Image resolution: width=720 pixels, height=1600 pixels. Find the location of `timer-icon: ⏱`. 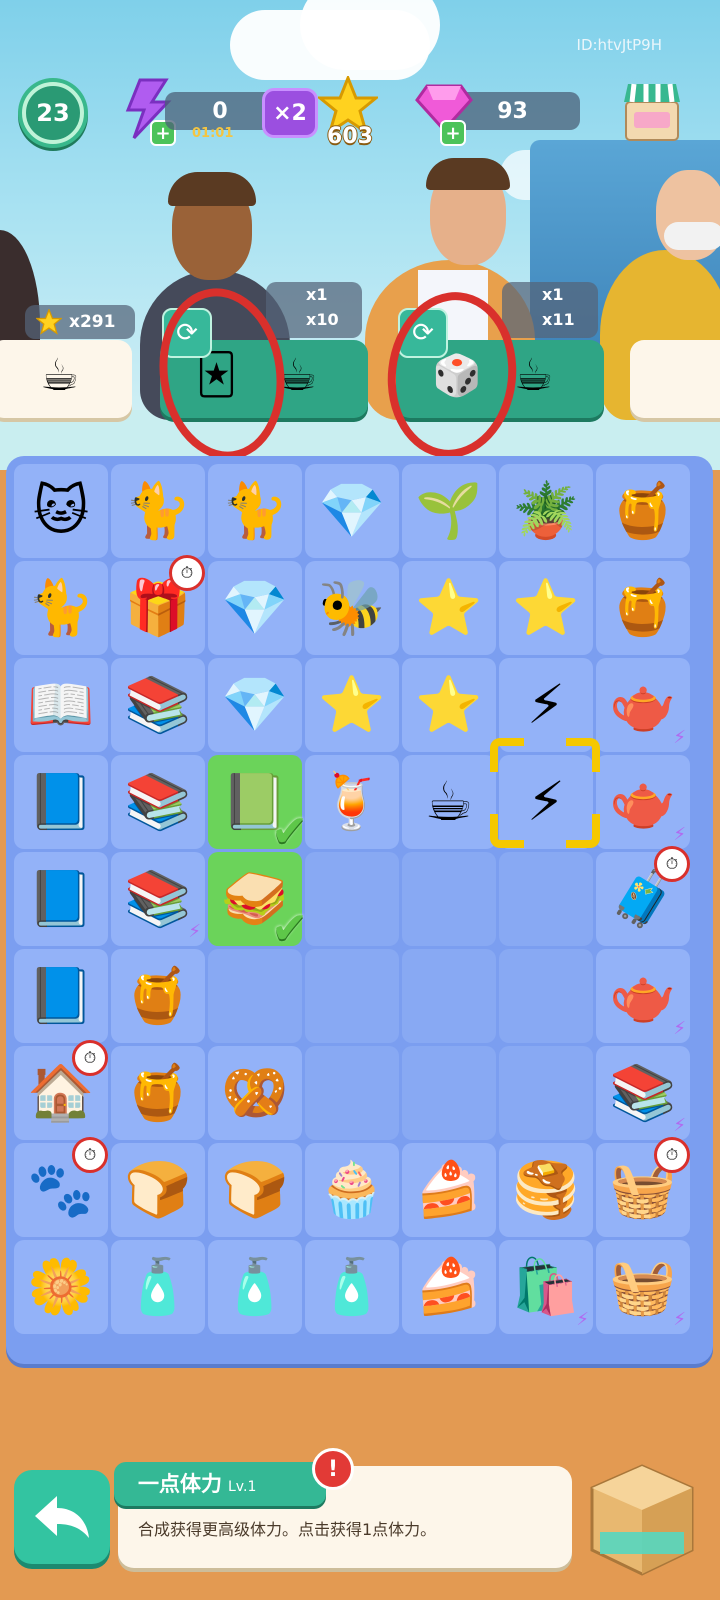

timer-icon: ⏱ is located at coordinates (672, 1155).